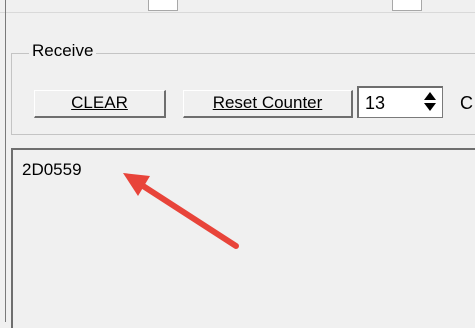 The width and height of the screenshot is (475, 328). Describe the element at coordinates (63, 51) in the screenshot. I see `receive-group-title: Receive` at that location.